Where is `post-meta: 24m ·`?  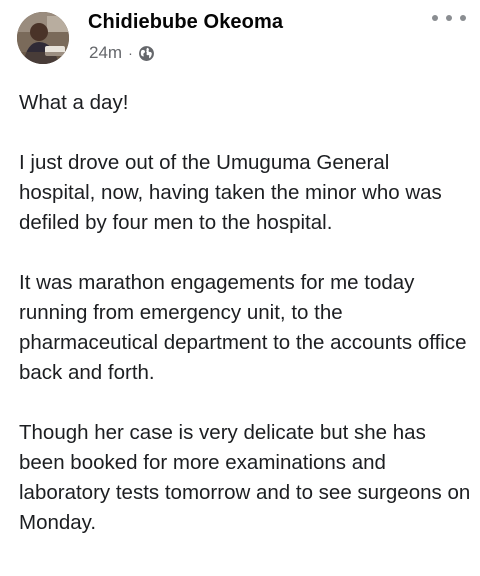
post-meta: 24m · is located at coordinates (122, 53).